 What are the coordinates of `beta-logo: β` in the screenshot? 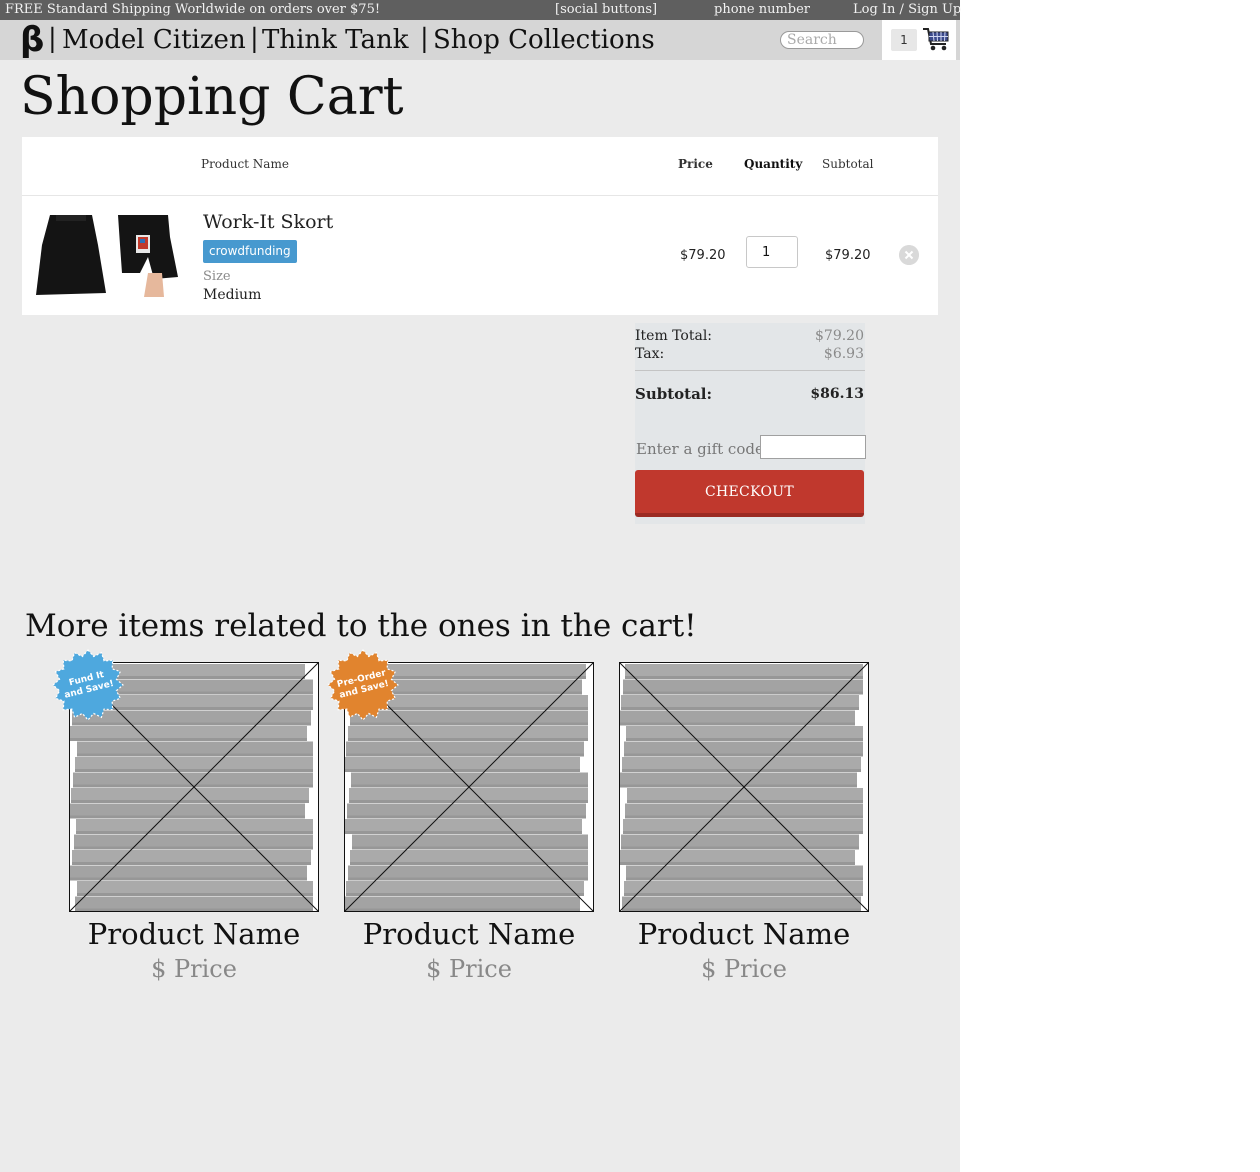 It's located at (32, 40).